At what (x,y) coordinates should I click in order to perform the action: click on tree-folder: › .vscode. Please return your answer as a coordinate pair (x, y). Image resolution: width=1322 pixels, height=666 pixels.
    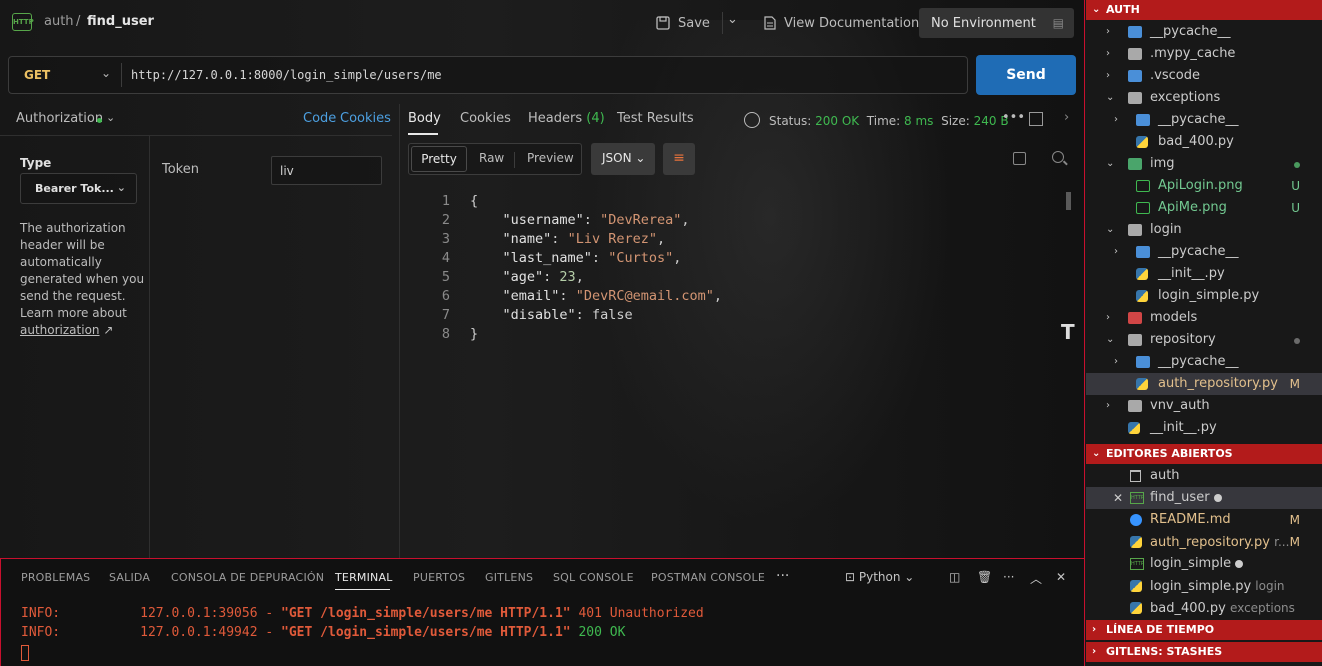
    Looking at the image, I should click on (1204, 76).